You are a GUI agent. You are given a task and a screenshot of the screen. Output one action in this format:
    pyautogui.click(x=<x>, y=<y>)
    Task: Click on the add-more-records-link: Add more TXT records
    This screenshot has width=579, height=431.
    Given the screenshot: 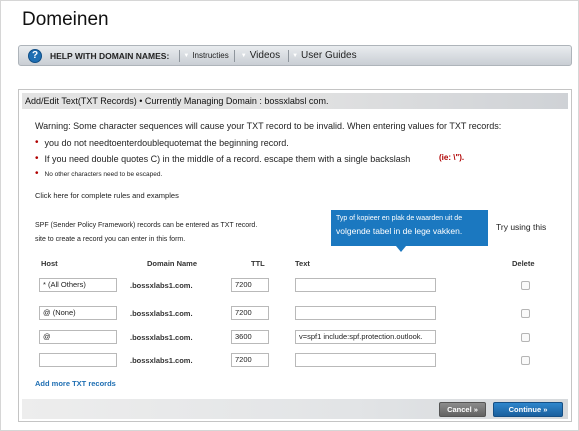 What is the action you would take?
    pyautogui.click(x=75, y=383)
    